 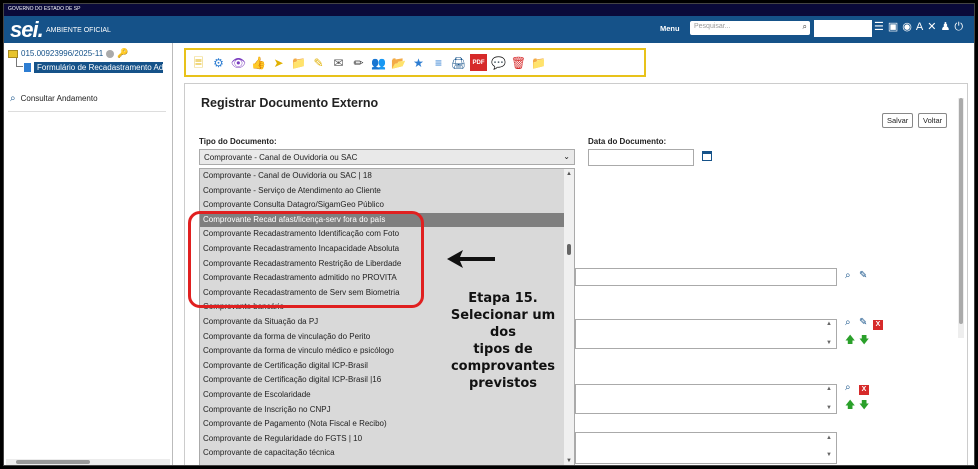 What do you see at coordinates (471, 259) in the screenshot?
I see `arrow-left-icon` at bounding box center [471, 259].